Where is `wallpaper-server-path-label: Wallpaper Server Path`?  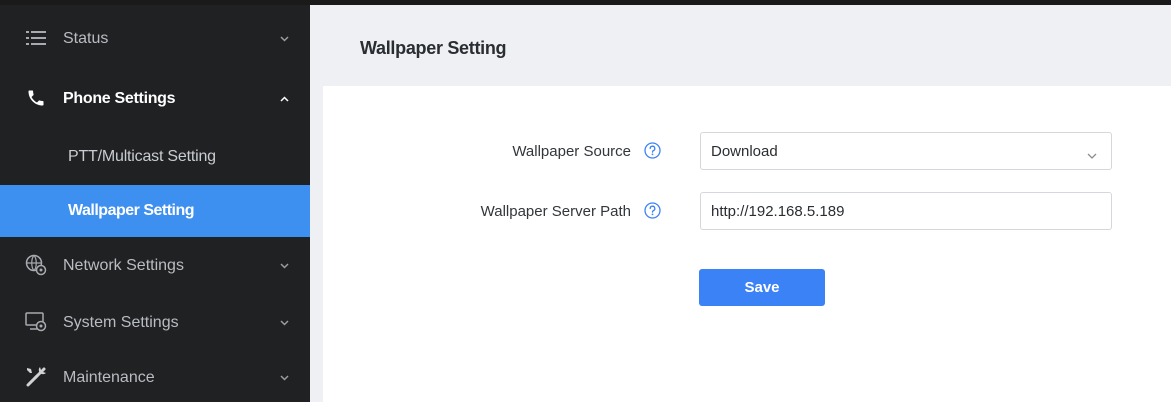 wallpaper-server-path-label: Wallpaper Server Path is located at coordinates (555, 211).